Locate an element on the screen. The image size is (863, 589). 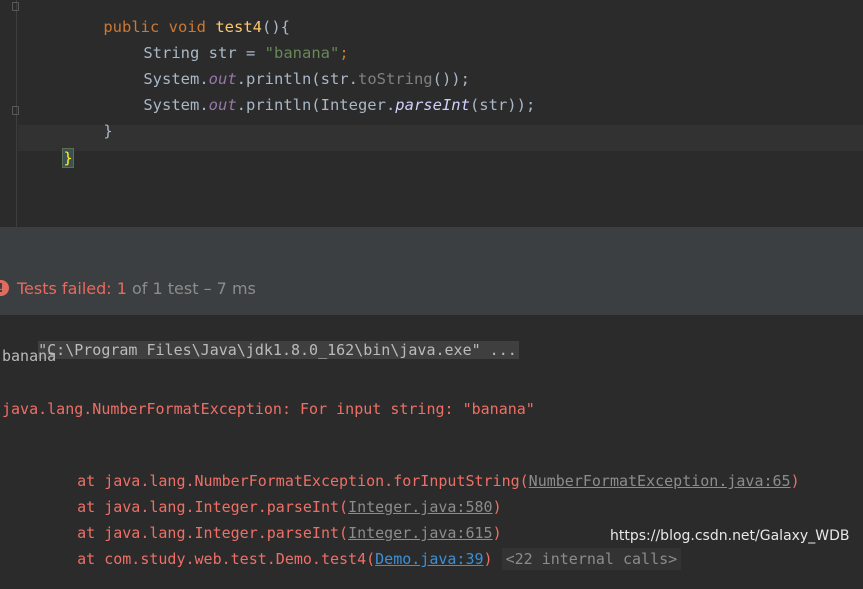
code-line-method-close: } is located at coordinates (89, 131).